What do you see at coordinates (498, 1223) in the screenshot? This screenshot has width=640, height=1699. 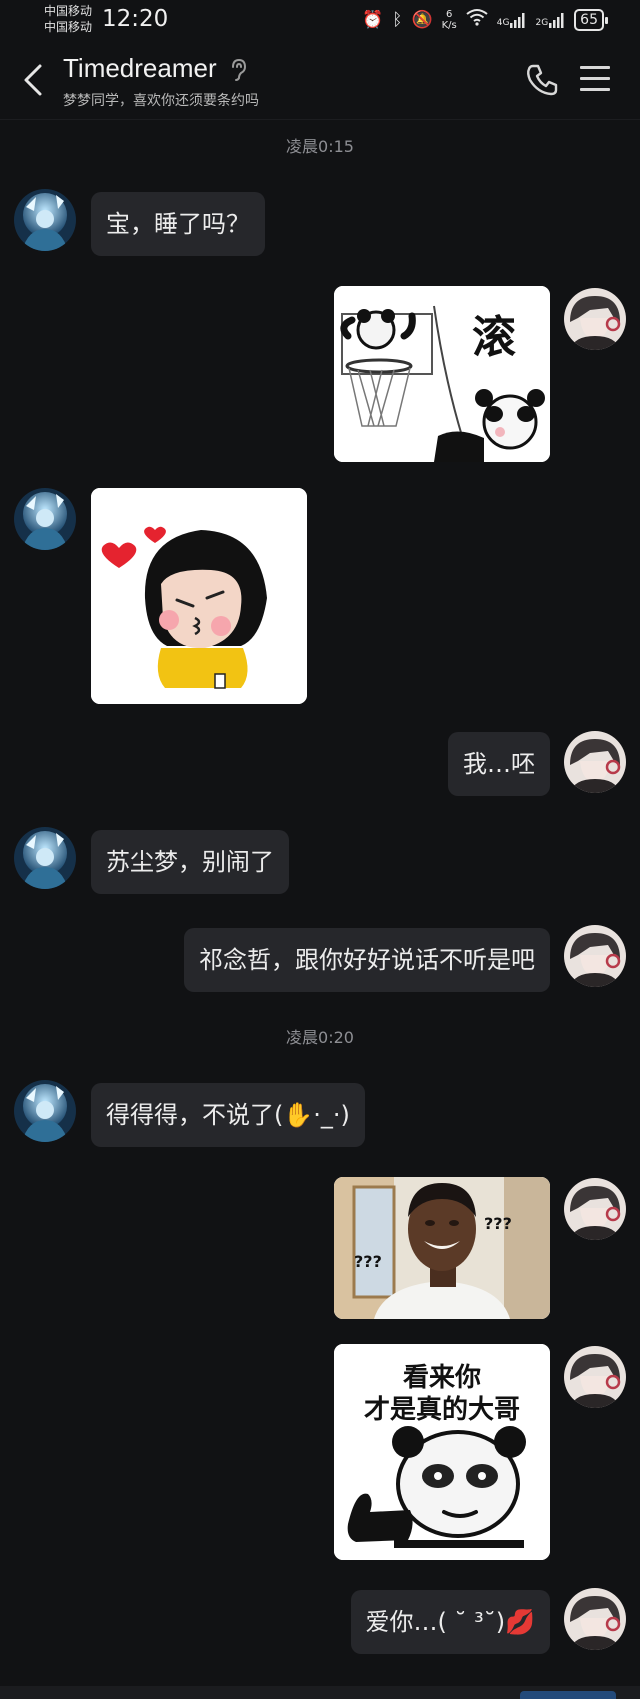 I see `sticker-text-question-right: ???` at bounding box center [498, 1223].